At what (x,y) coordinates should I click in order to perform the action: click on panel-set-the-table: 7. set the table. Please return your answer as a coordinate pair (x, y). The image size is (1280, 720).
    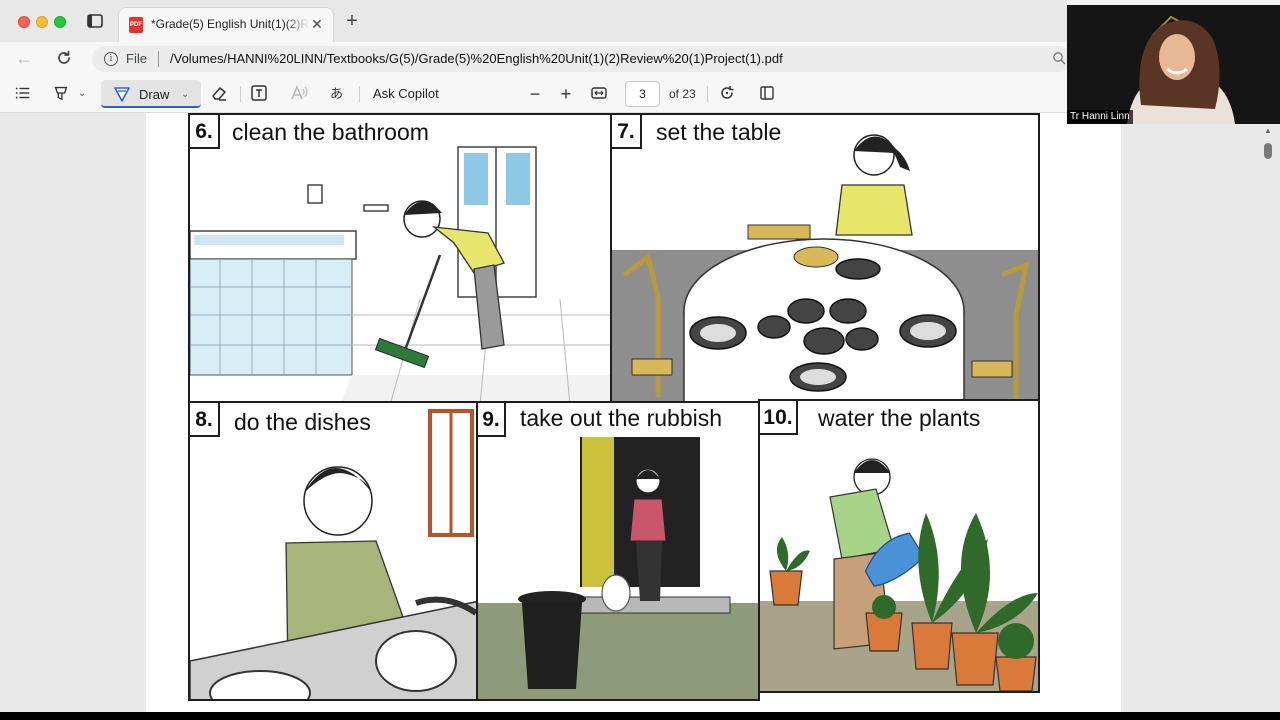
    Looking at the image, I should click on (825, 258).